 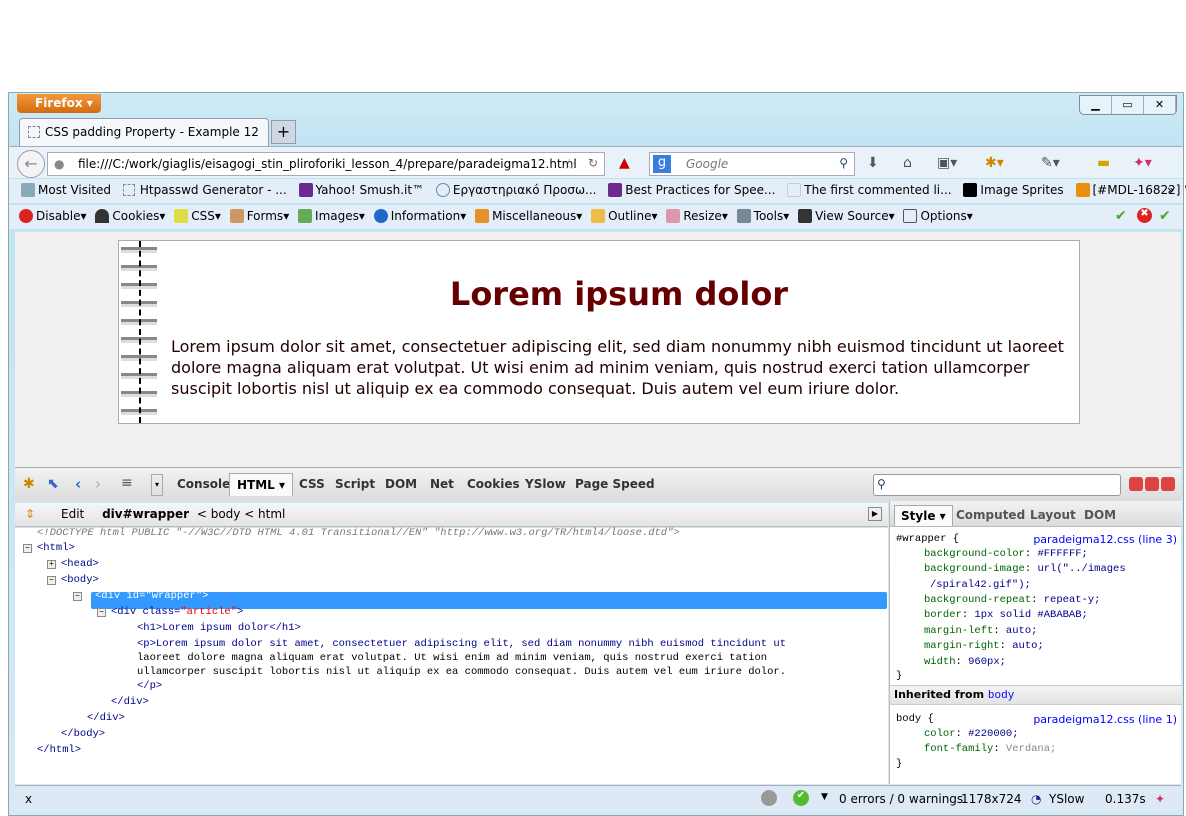 What do you see at coordinates (569, 164) in the screenshot?
I see `bookmark-star-icon: ☆` at bounding box center [569, 164].